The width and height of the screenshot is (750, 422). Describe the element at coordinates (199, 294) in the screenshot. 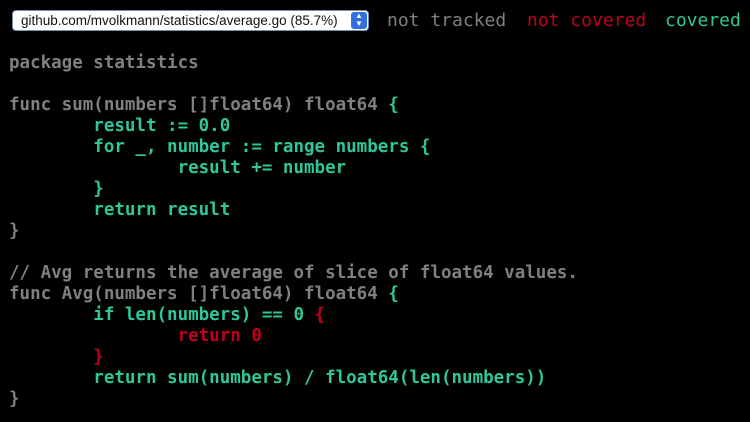

I see `code-segment: func Avg(numbers []float64) float64` at that location.